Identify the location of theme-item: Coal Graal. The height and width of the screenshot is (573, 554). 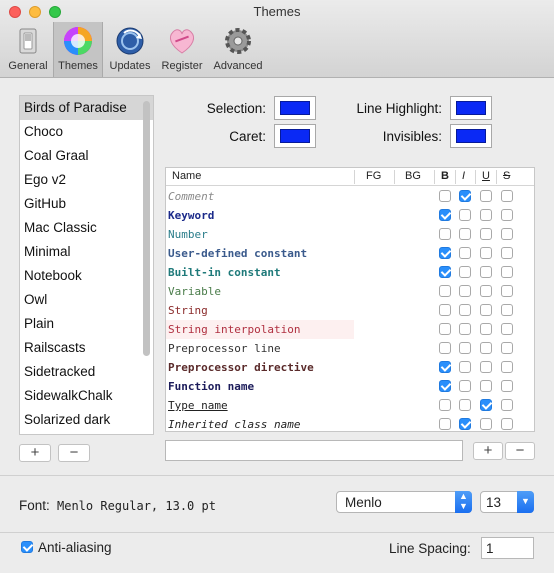
(86, 156).